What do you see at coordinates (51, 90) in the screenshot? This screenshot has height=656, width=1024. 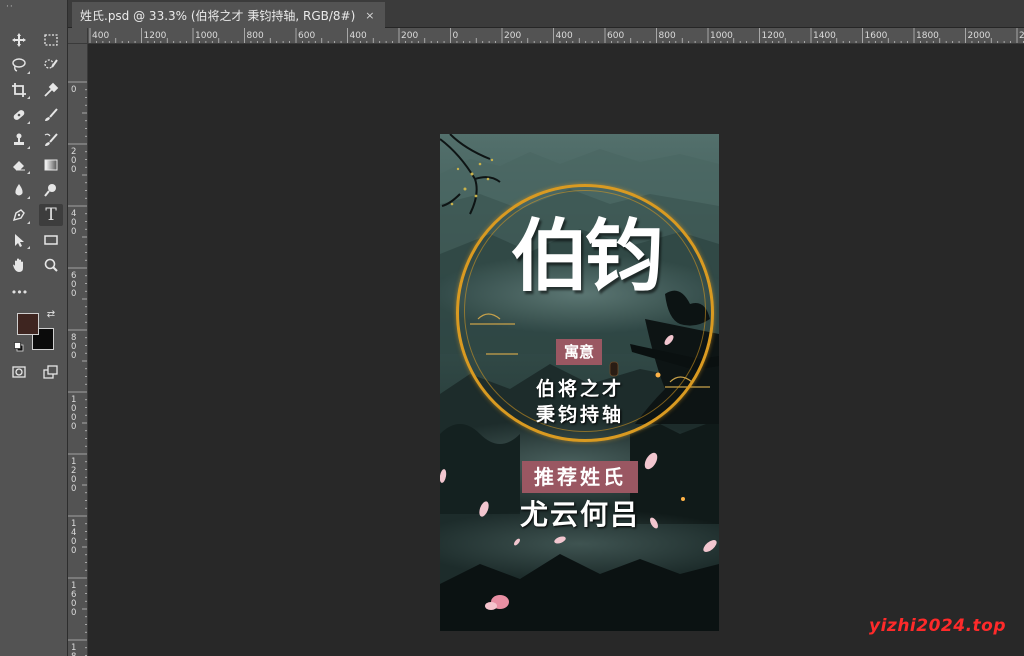 I see `eyedropper-icon` at bounding box center [51, 90].